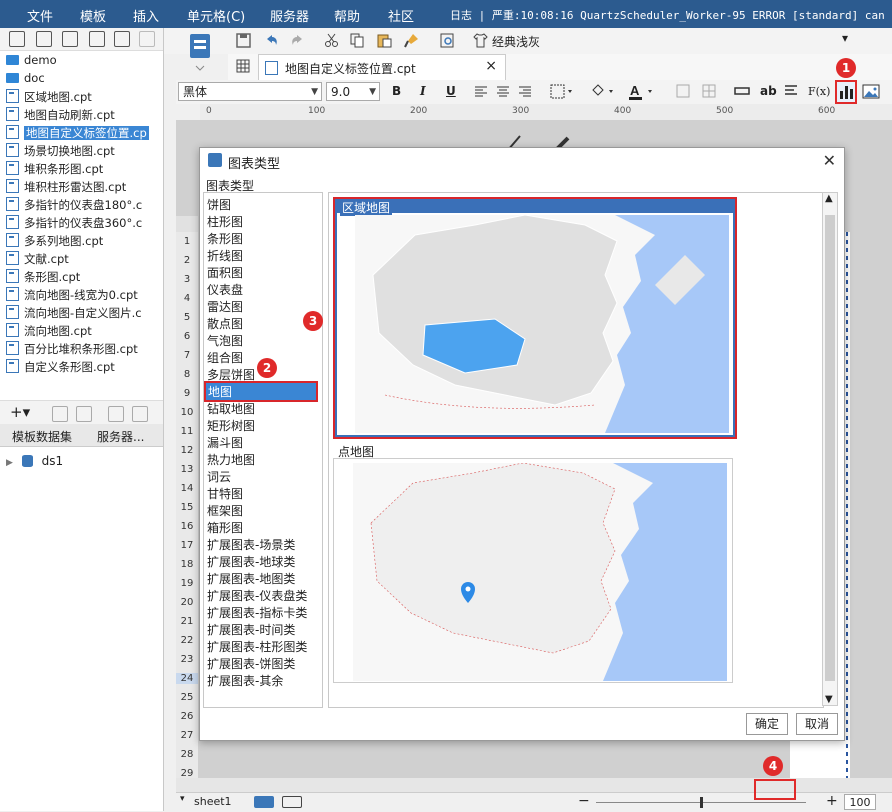 Image resolution: width=892 pixels, height=812 pixels. What do you see at coordinates (225, 493) in the screenshot?
I see `chart-type-item: 甘特图` at bounding box center [225, 493].